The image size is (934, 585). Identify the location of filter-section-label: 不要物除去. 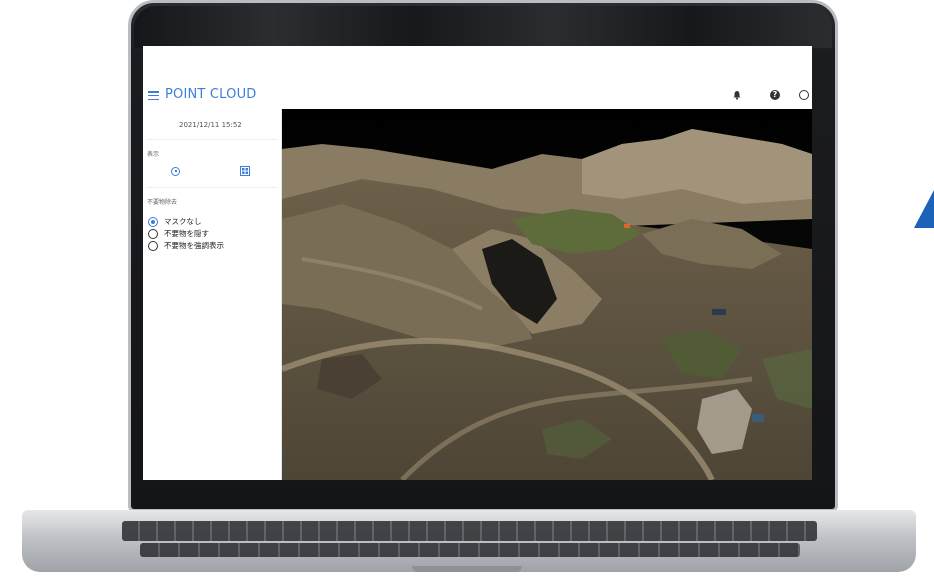
(162, 202).